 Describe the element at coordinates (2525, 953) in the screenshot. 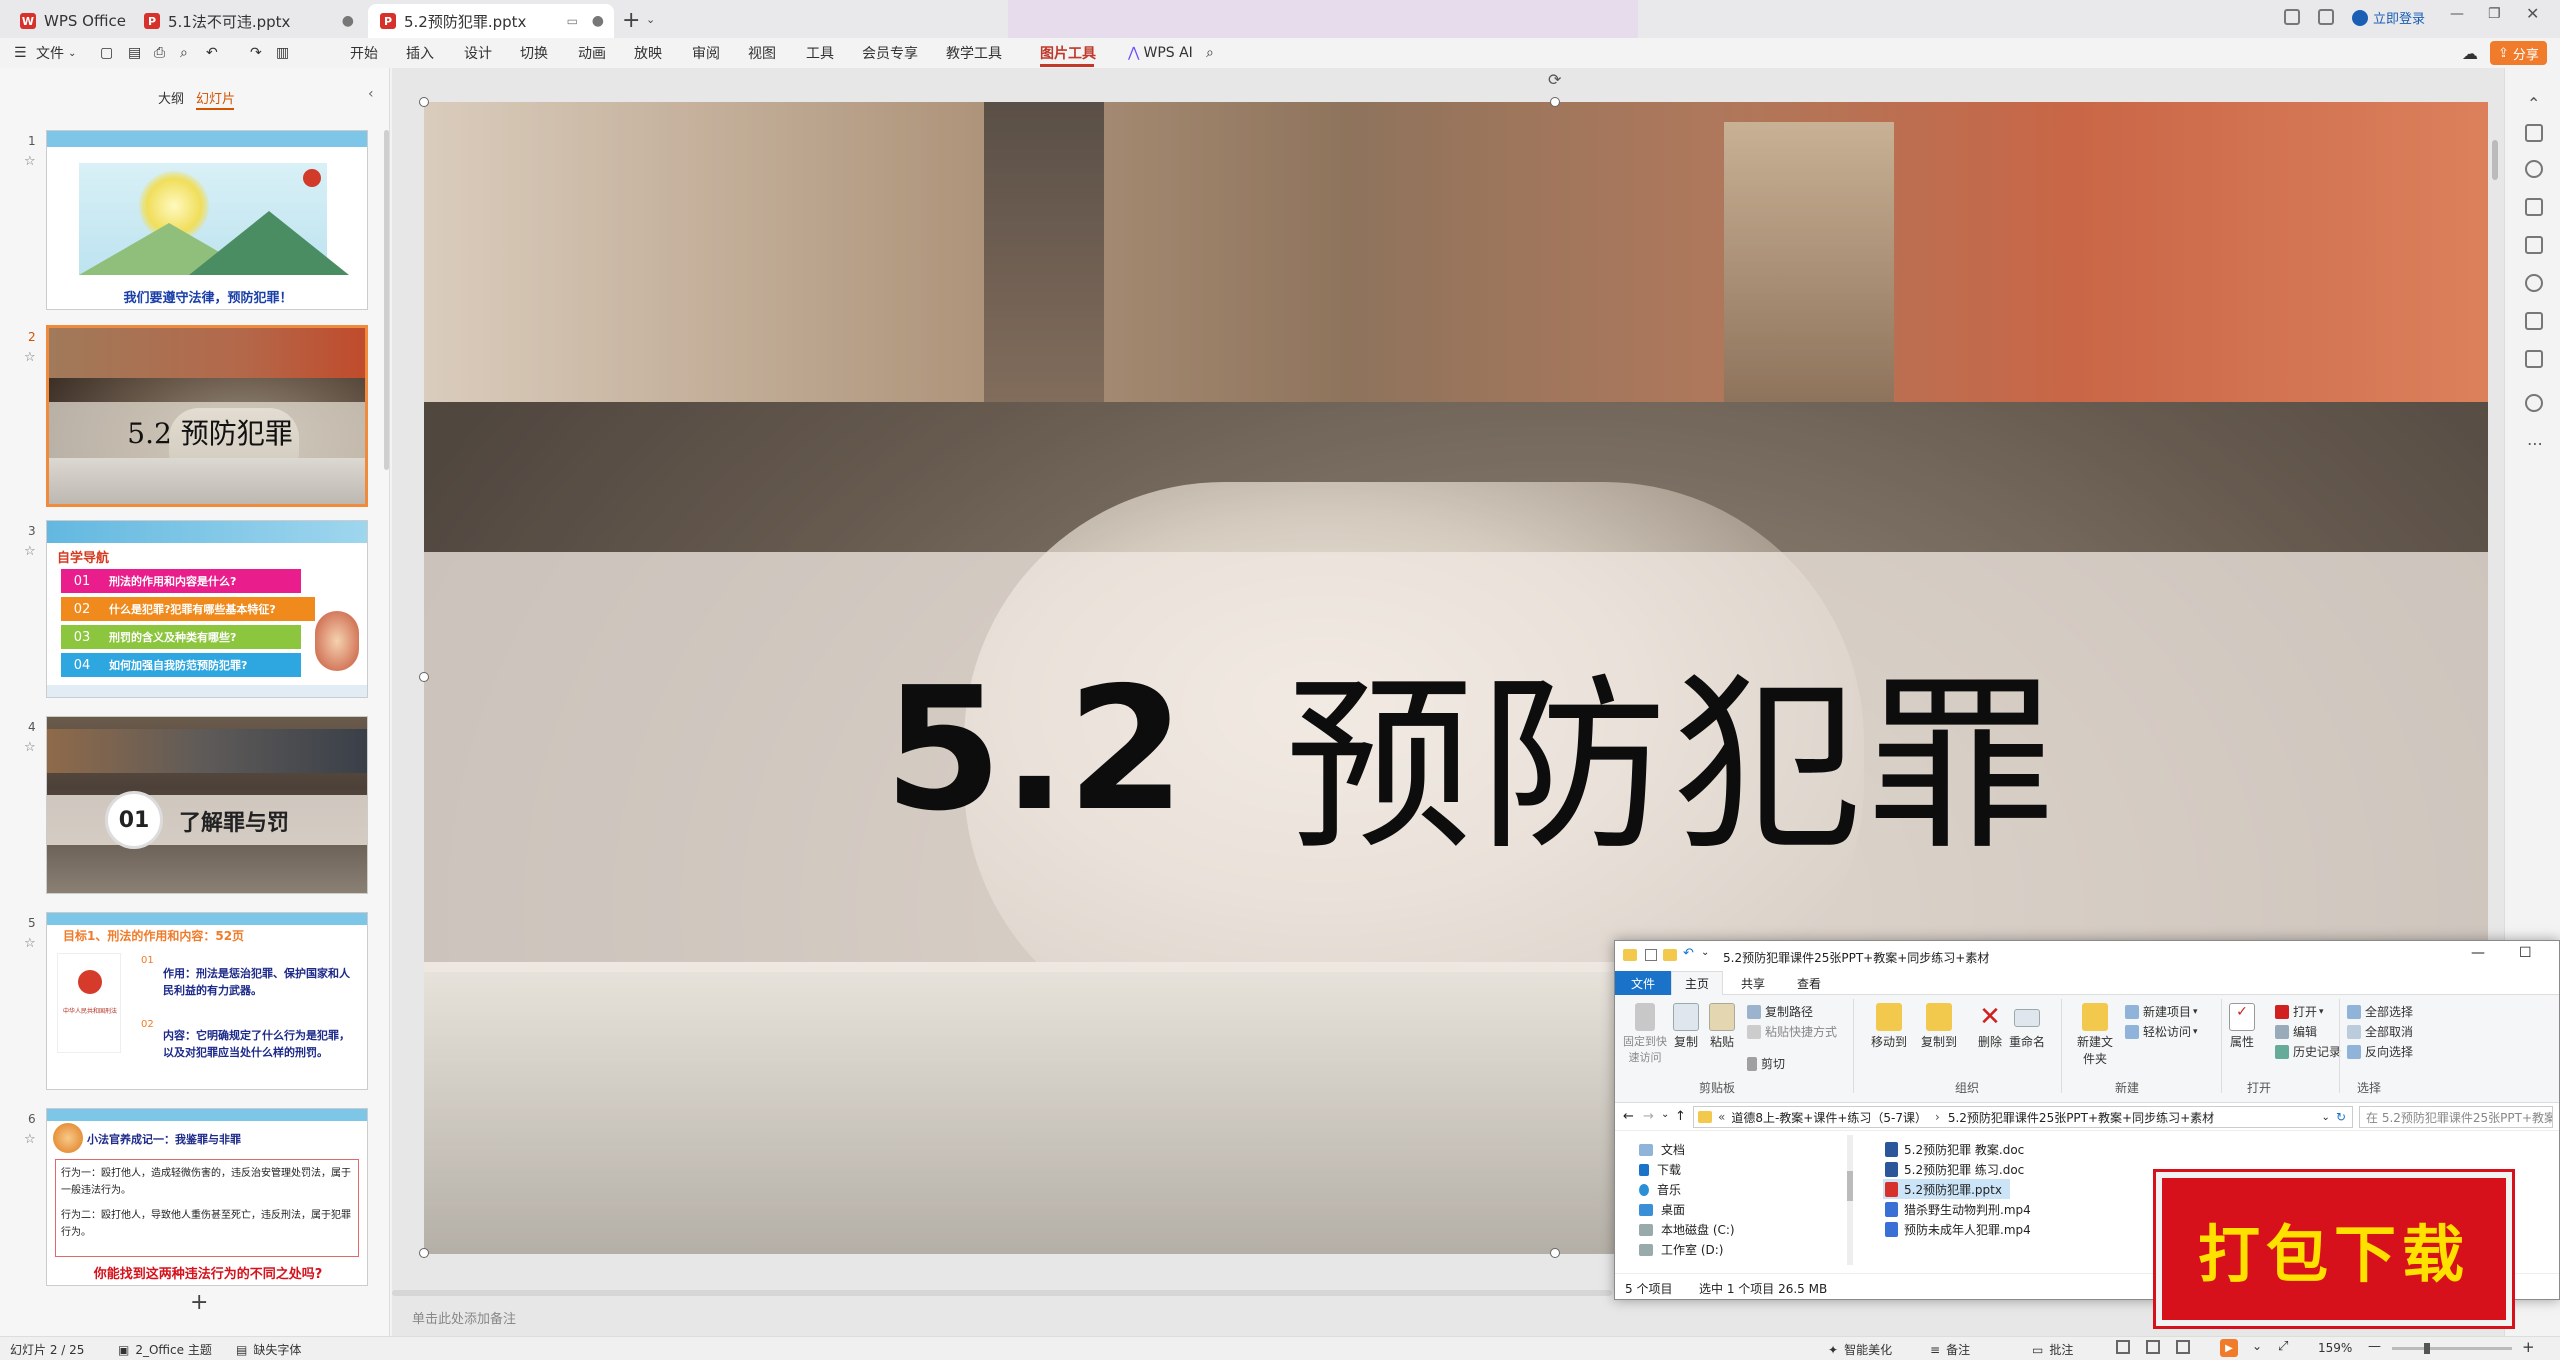

I see `explorer-maximize-button: ☐` at that location.